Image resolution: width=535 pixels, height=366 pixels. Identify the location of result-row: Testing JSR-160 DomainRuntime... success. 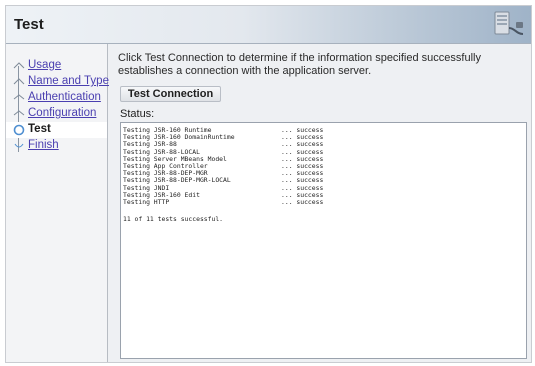
(324, 137).